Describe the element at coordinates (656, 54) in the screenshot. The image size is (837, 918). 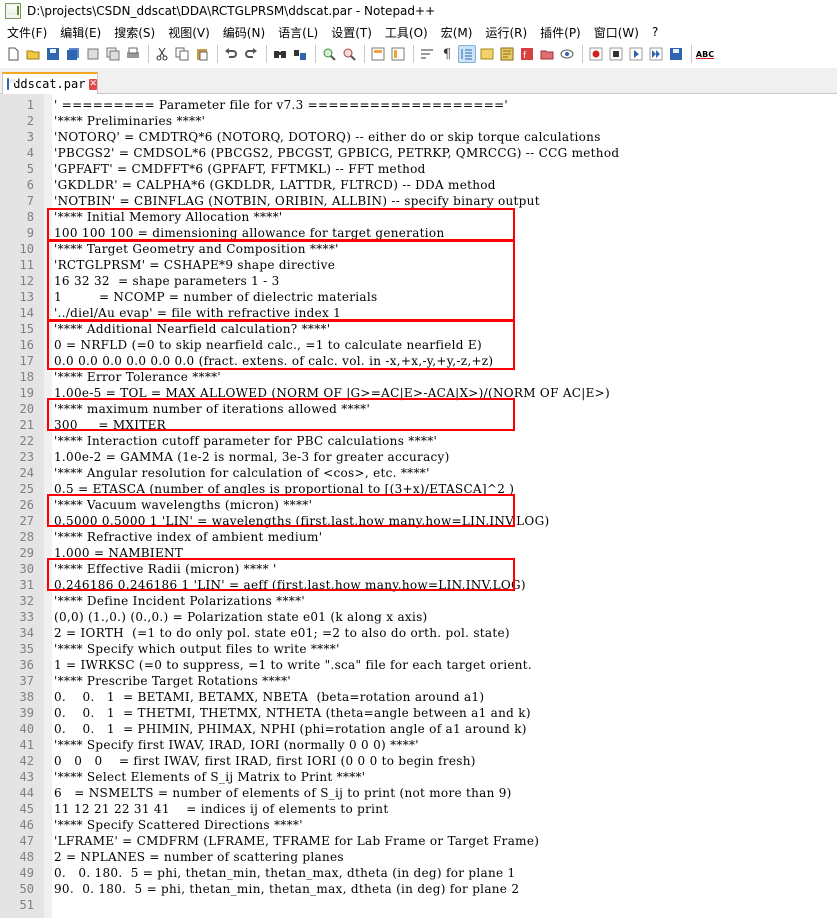
I see `play-multiple-icon` at that location.